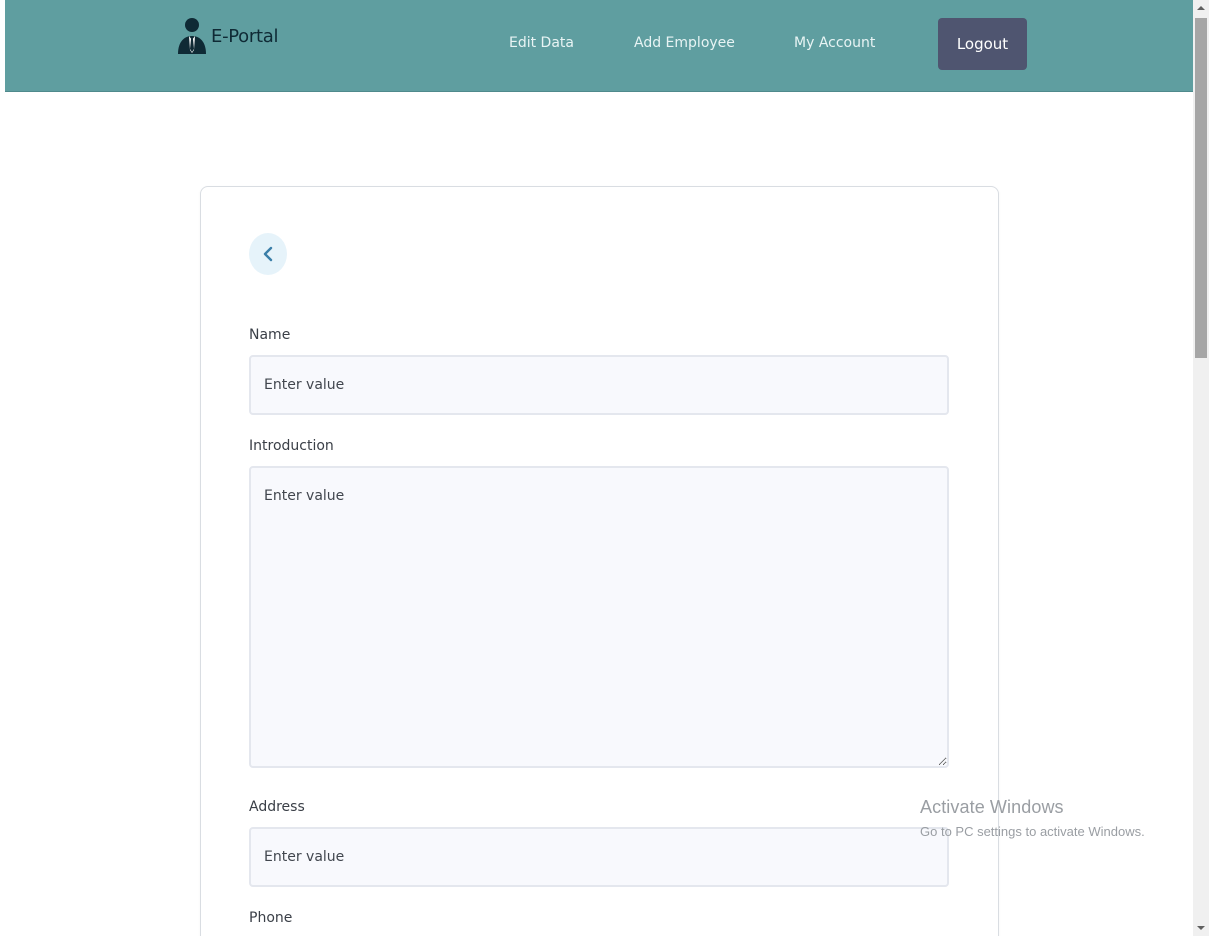 The image size is (1209, 936). What do you see at coordinates (193, 36) in the screenshot?
I see `businessman-icon` at bounding box center [193, 36].